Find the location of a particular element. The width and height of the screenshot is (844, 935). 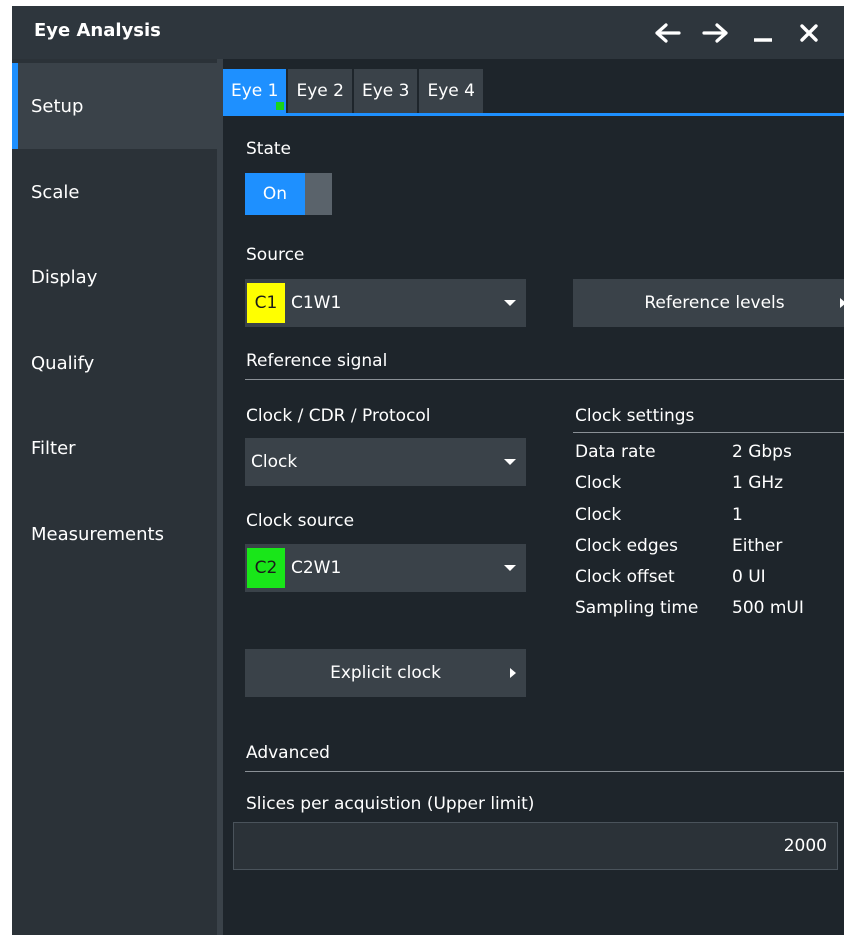

explicit-clock-label: Explicit clock is located at coordinates (385, 673).